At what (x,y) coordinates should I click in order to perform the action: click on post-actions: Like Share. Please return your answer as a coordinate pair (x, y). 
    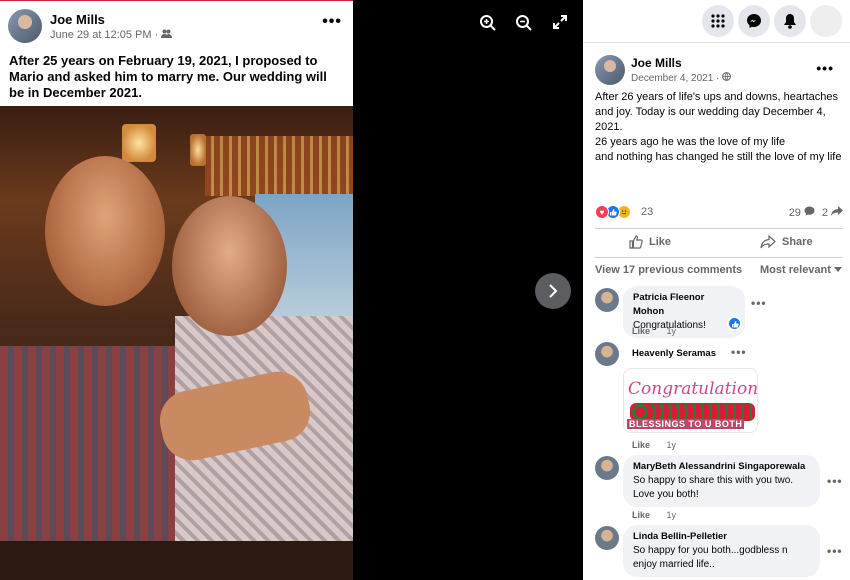
    Looking at the image, I should click on (719, 243).